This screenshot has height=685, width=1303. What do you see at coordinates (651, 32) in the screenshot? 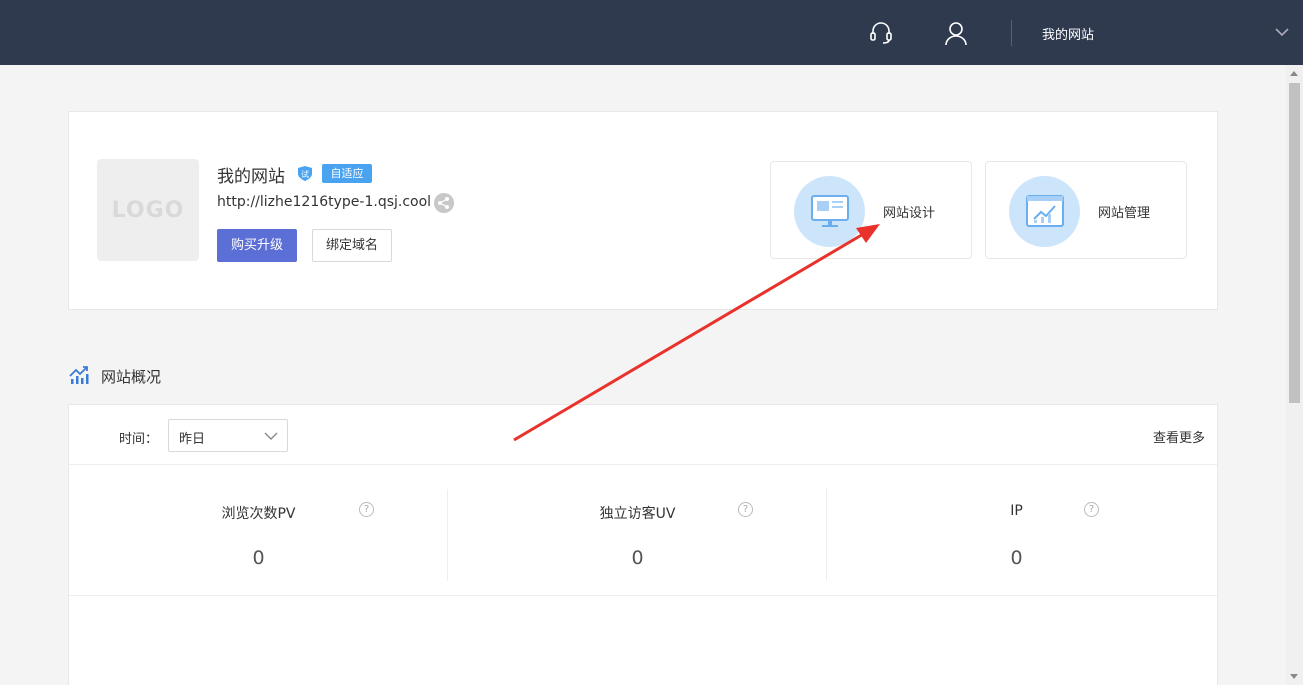
I see `top-navbar: 我的网站` at bounding box center [651, 32].